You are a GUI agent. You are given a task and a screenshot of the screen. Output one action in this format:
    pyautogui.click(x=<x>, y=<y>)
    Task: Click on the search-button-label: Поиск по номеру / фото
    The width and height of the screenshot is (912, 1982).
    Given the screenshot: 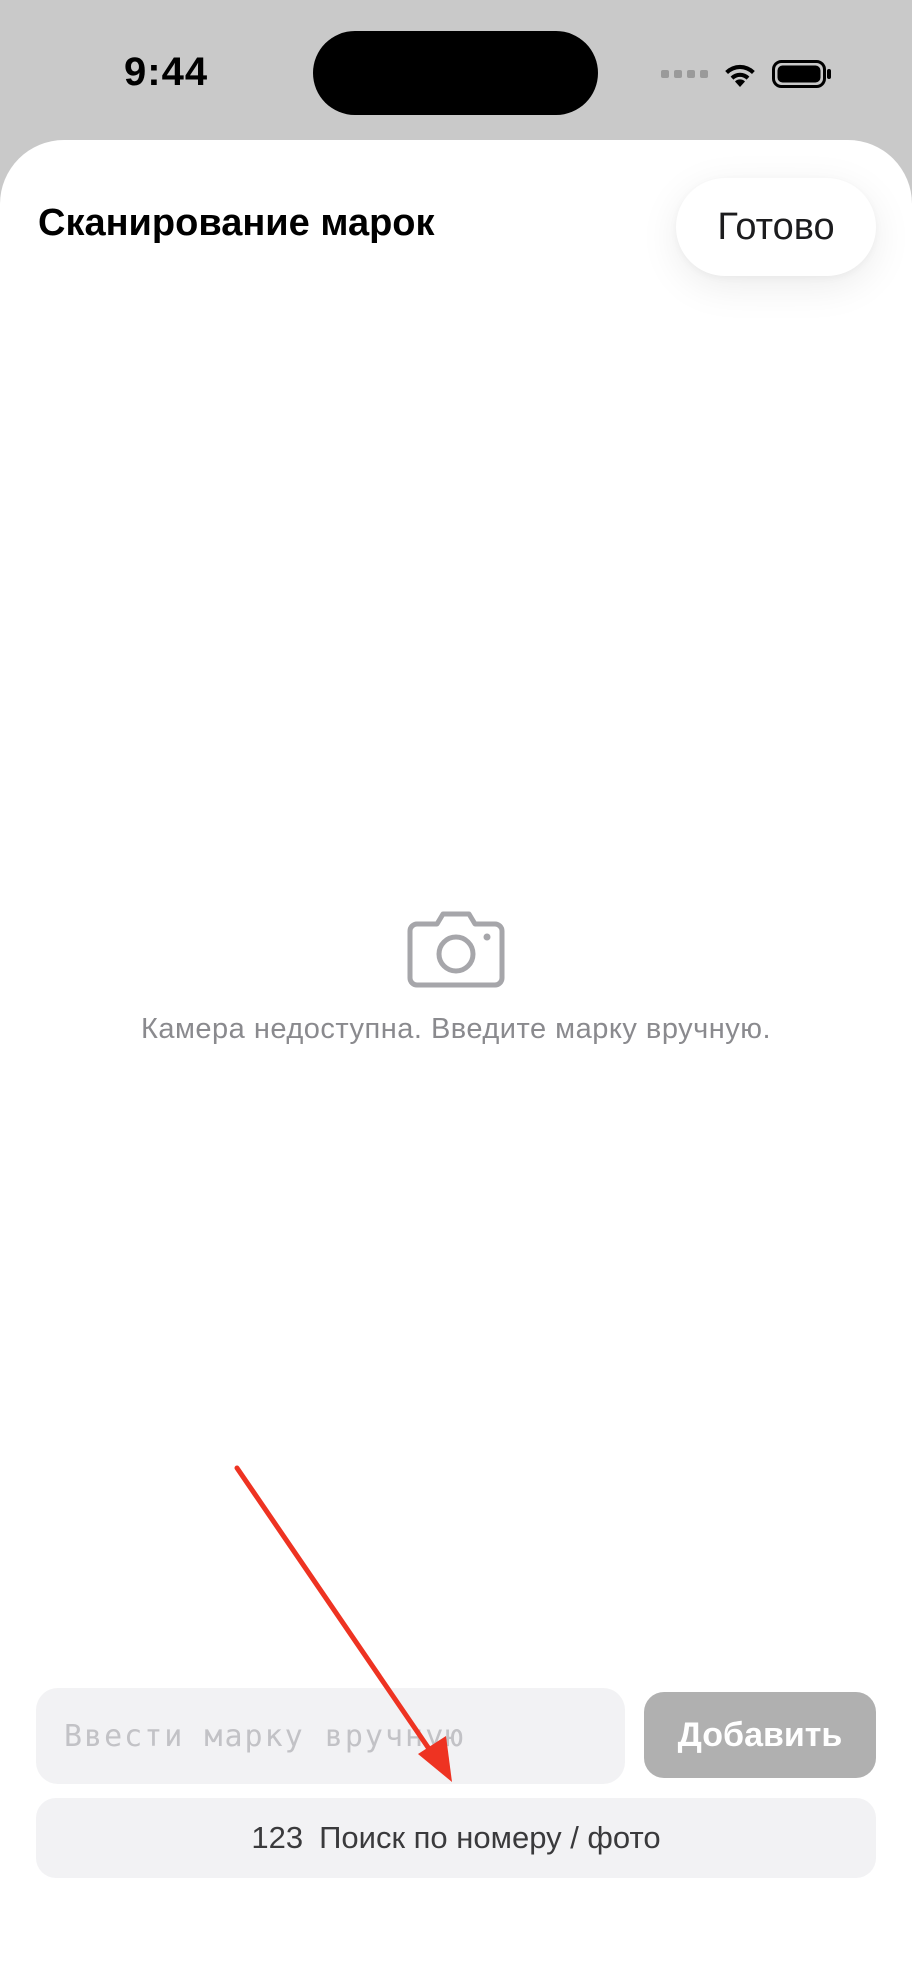 What is the action you would take?
    pyautogui.click(x=490, y=1837)
    